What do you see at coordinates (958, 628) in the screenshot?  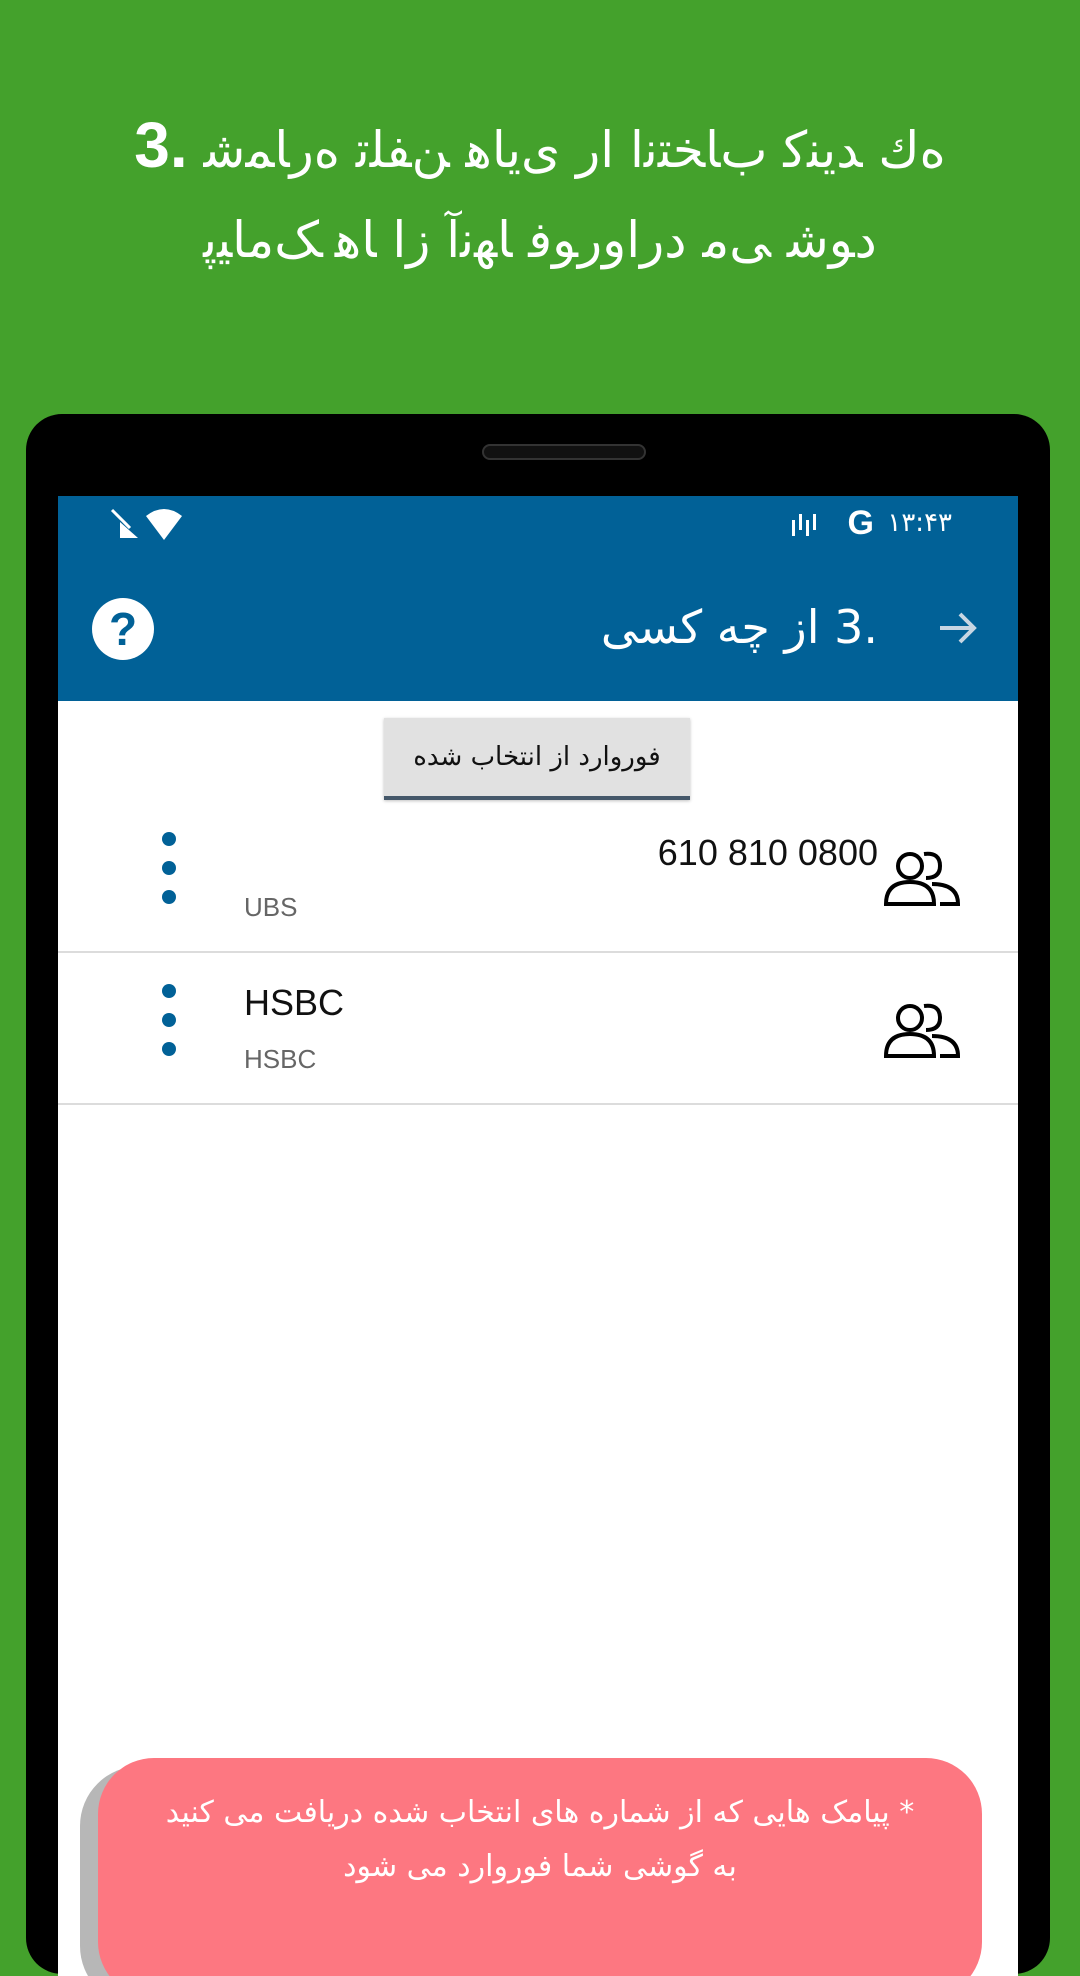 I see `arrow-right-icon` at bounding box center [958, 628].